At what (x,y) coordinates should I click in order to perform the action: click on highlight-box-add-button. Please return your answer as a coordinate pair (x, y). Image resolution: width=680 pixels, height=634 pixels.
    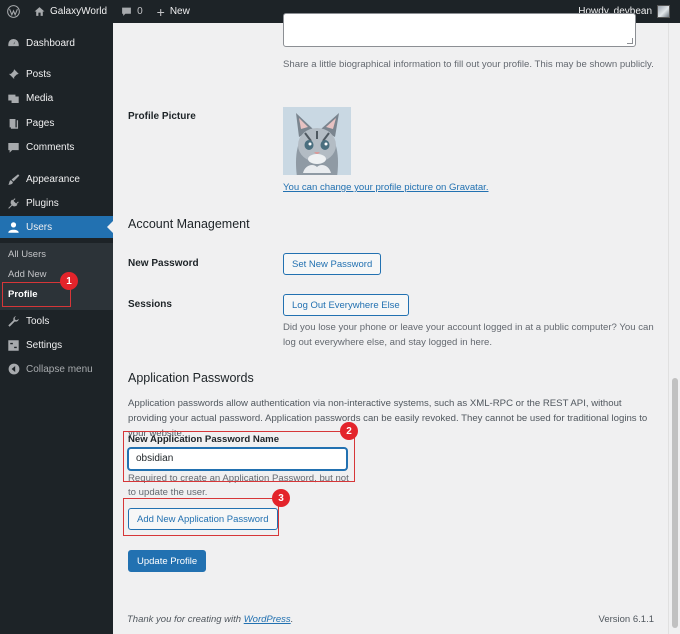
    Looking at the image, I should click on (201, 517).